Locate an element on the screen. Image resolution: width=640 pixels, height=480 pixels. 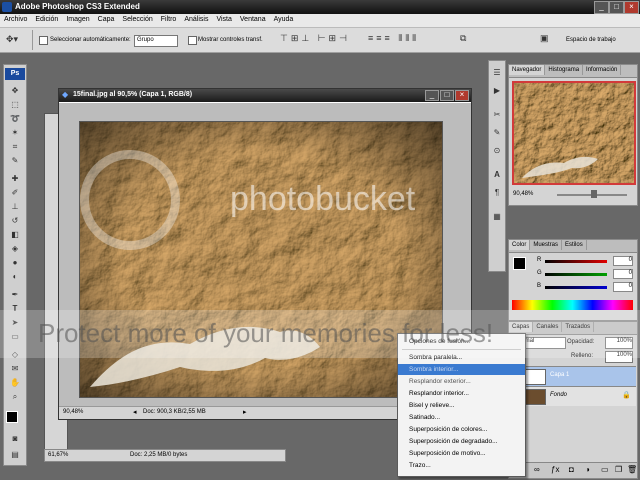
channel-b-slider is located at coordinates (576, 287).